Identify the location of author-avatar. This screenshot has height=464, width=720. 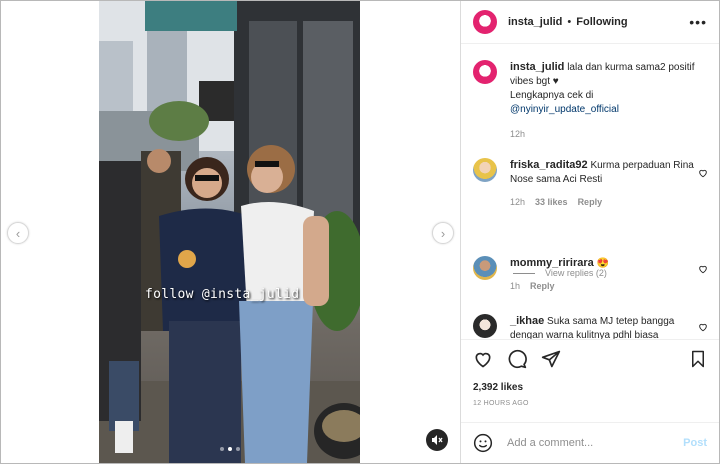
(485, 22).